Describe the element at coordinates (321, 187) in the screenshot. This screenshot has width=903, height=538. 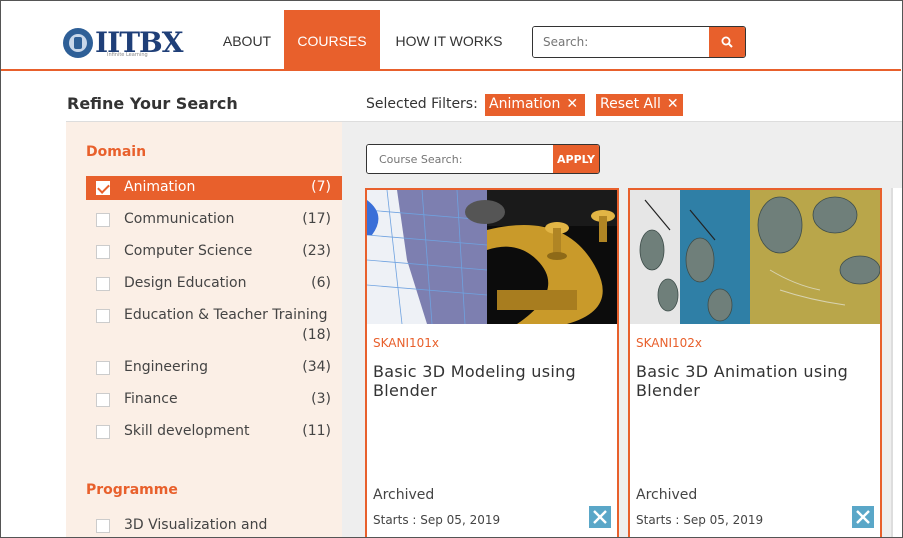
I see `filter-count: (7)` at that location.